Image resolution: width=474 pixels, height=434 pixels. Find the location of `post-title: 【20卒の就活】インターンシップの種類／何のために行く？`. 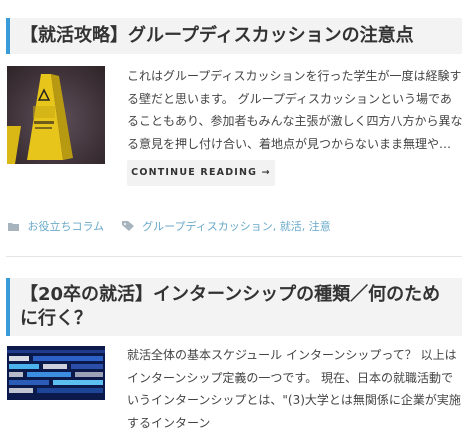

post-title: 【20卒の就活】インターンシップの種類／何のために行く？ is located at coordinates (234, 307).